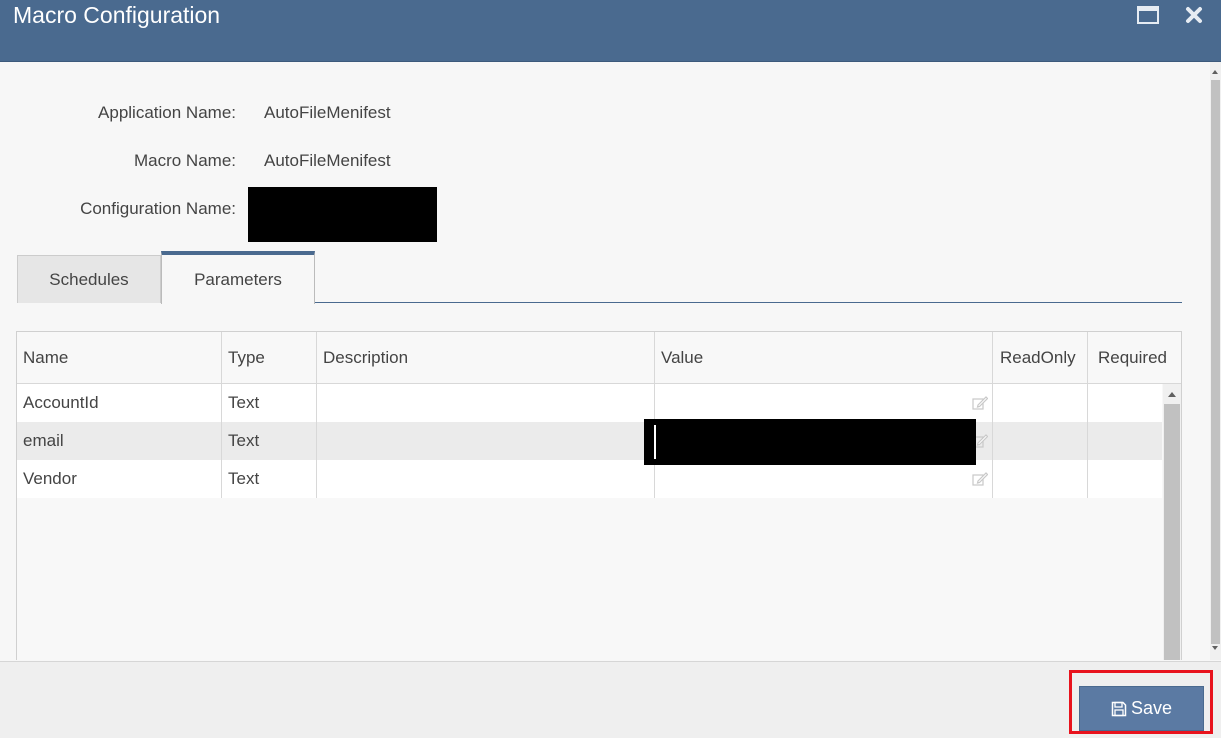  What do you see at coordinates (119, 357) in the screenshot?
I see `column-header-name: Name` at bounding box center [119, 357].